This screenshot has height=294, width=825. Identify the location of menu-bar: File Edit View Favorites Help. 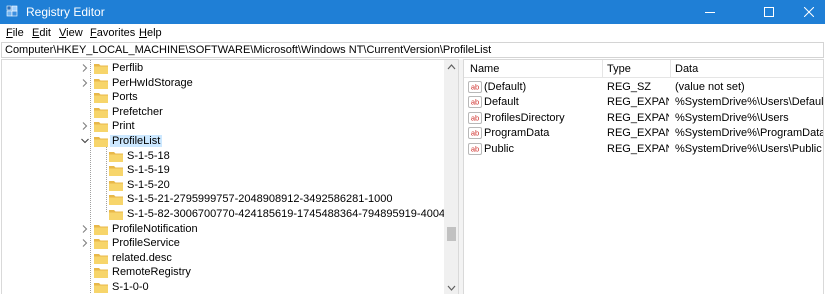
(412, 33).